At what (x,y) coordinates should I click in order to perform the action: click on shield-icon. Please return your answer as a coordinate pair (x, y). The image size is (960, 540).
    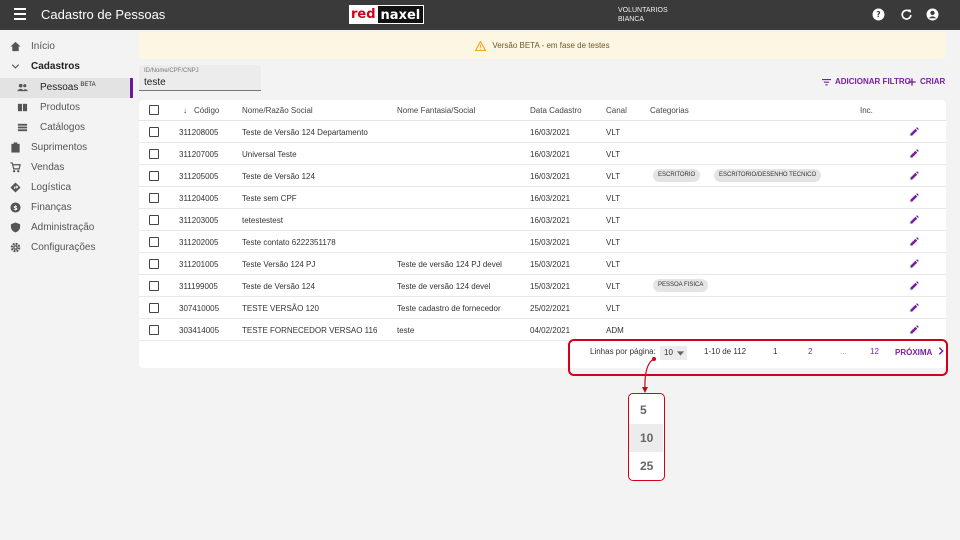
    Looking at the image, I should click on (15, 227).